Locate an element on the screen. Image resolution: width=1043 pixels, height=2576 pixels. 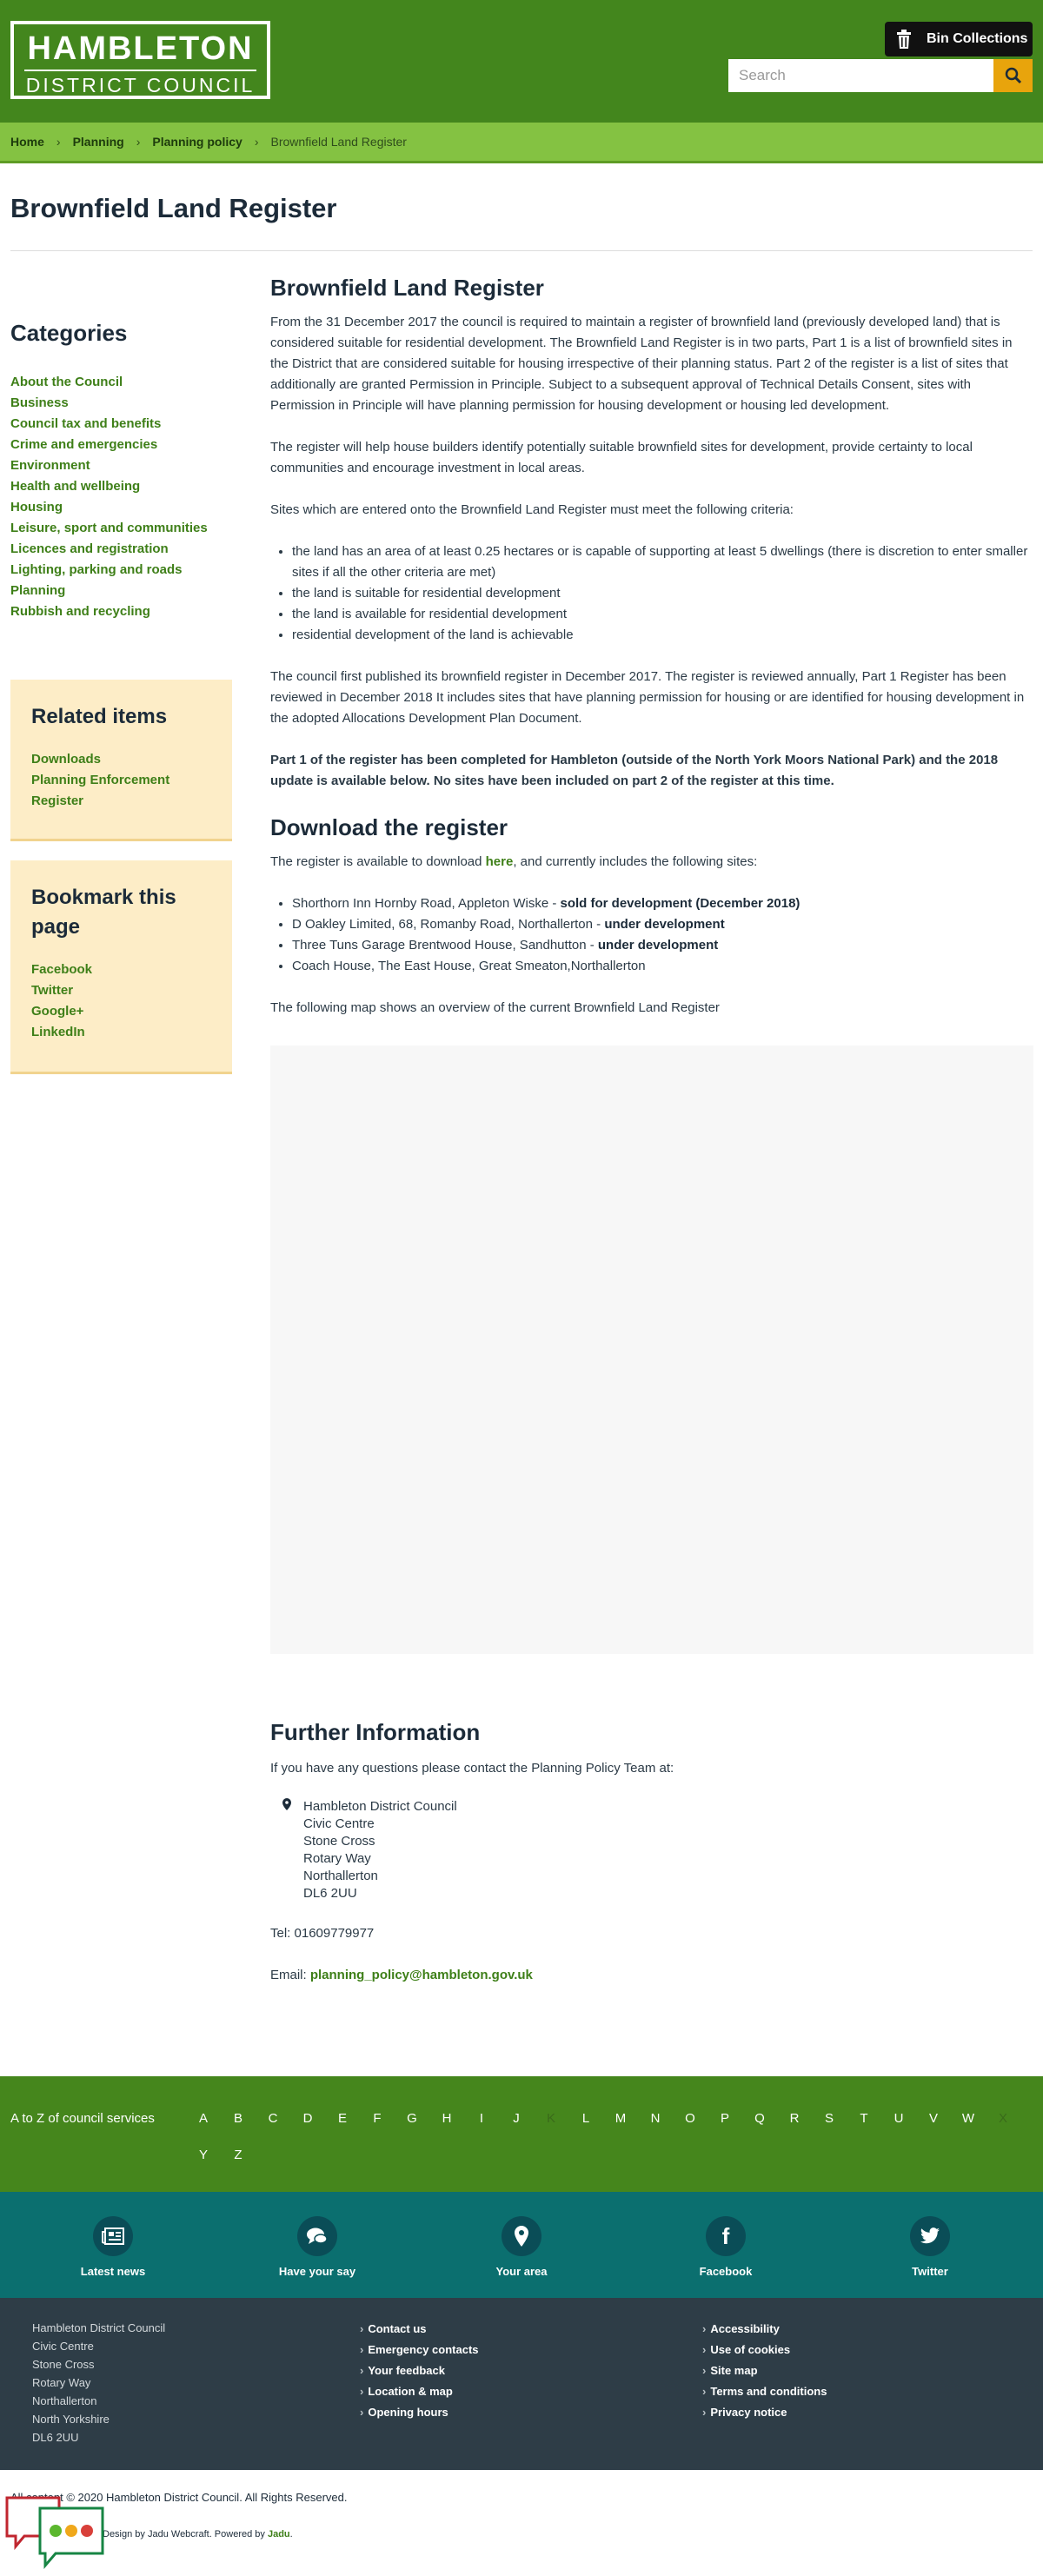
search-icon is located at coordinates (1013, 75).